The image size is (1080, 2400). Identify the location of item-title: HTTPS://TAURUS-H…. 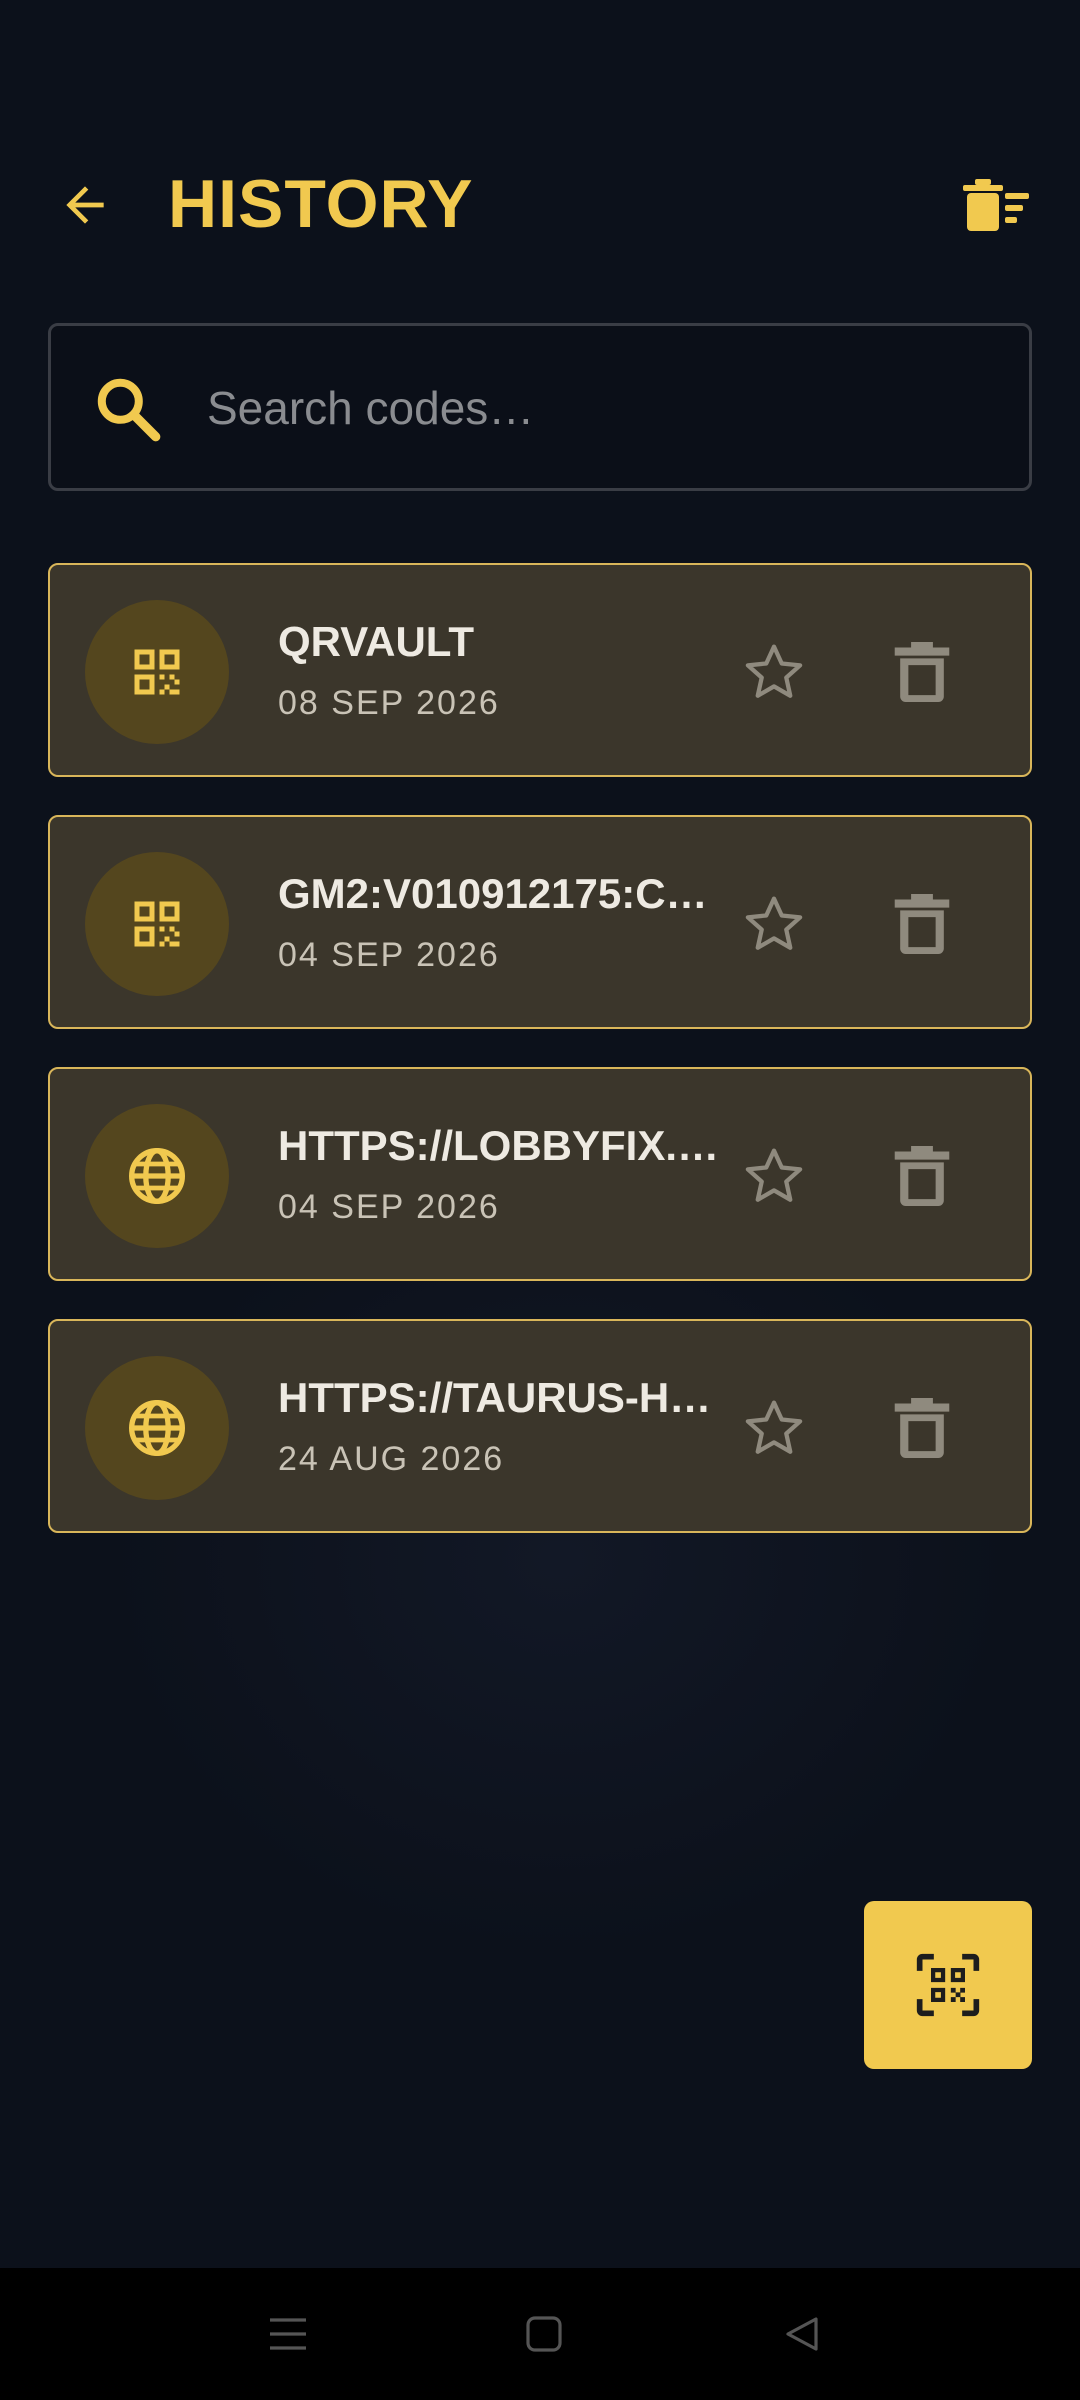
(495, 1397).